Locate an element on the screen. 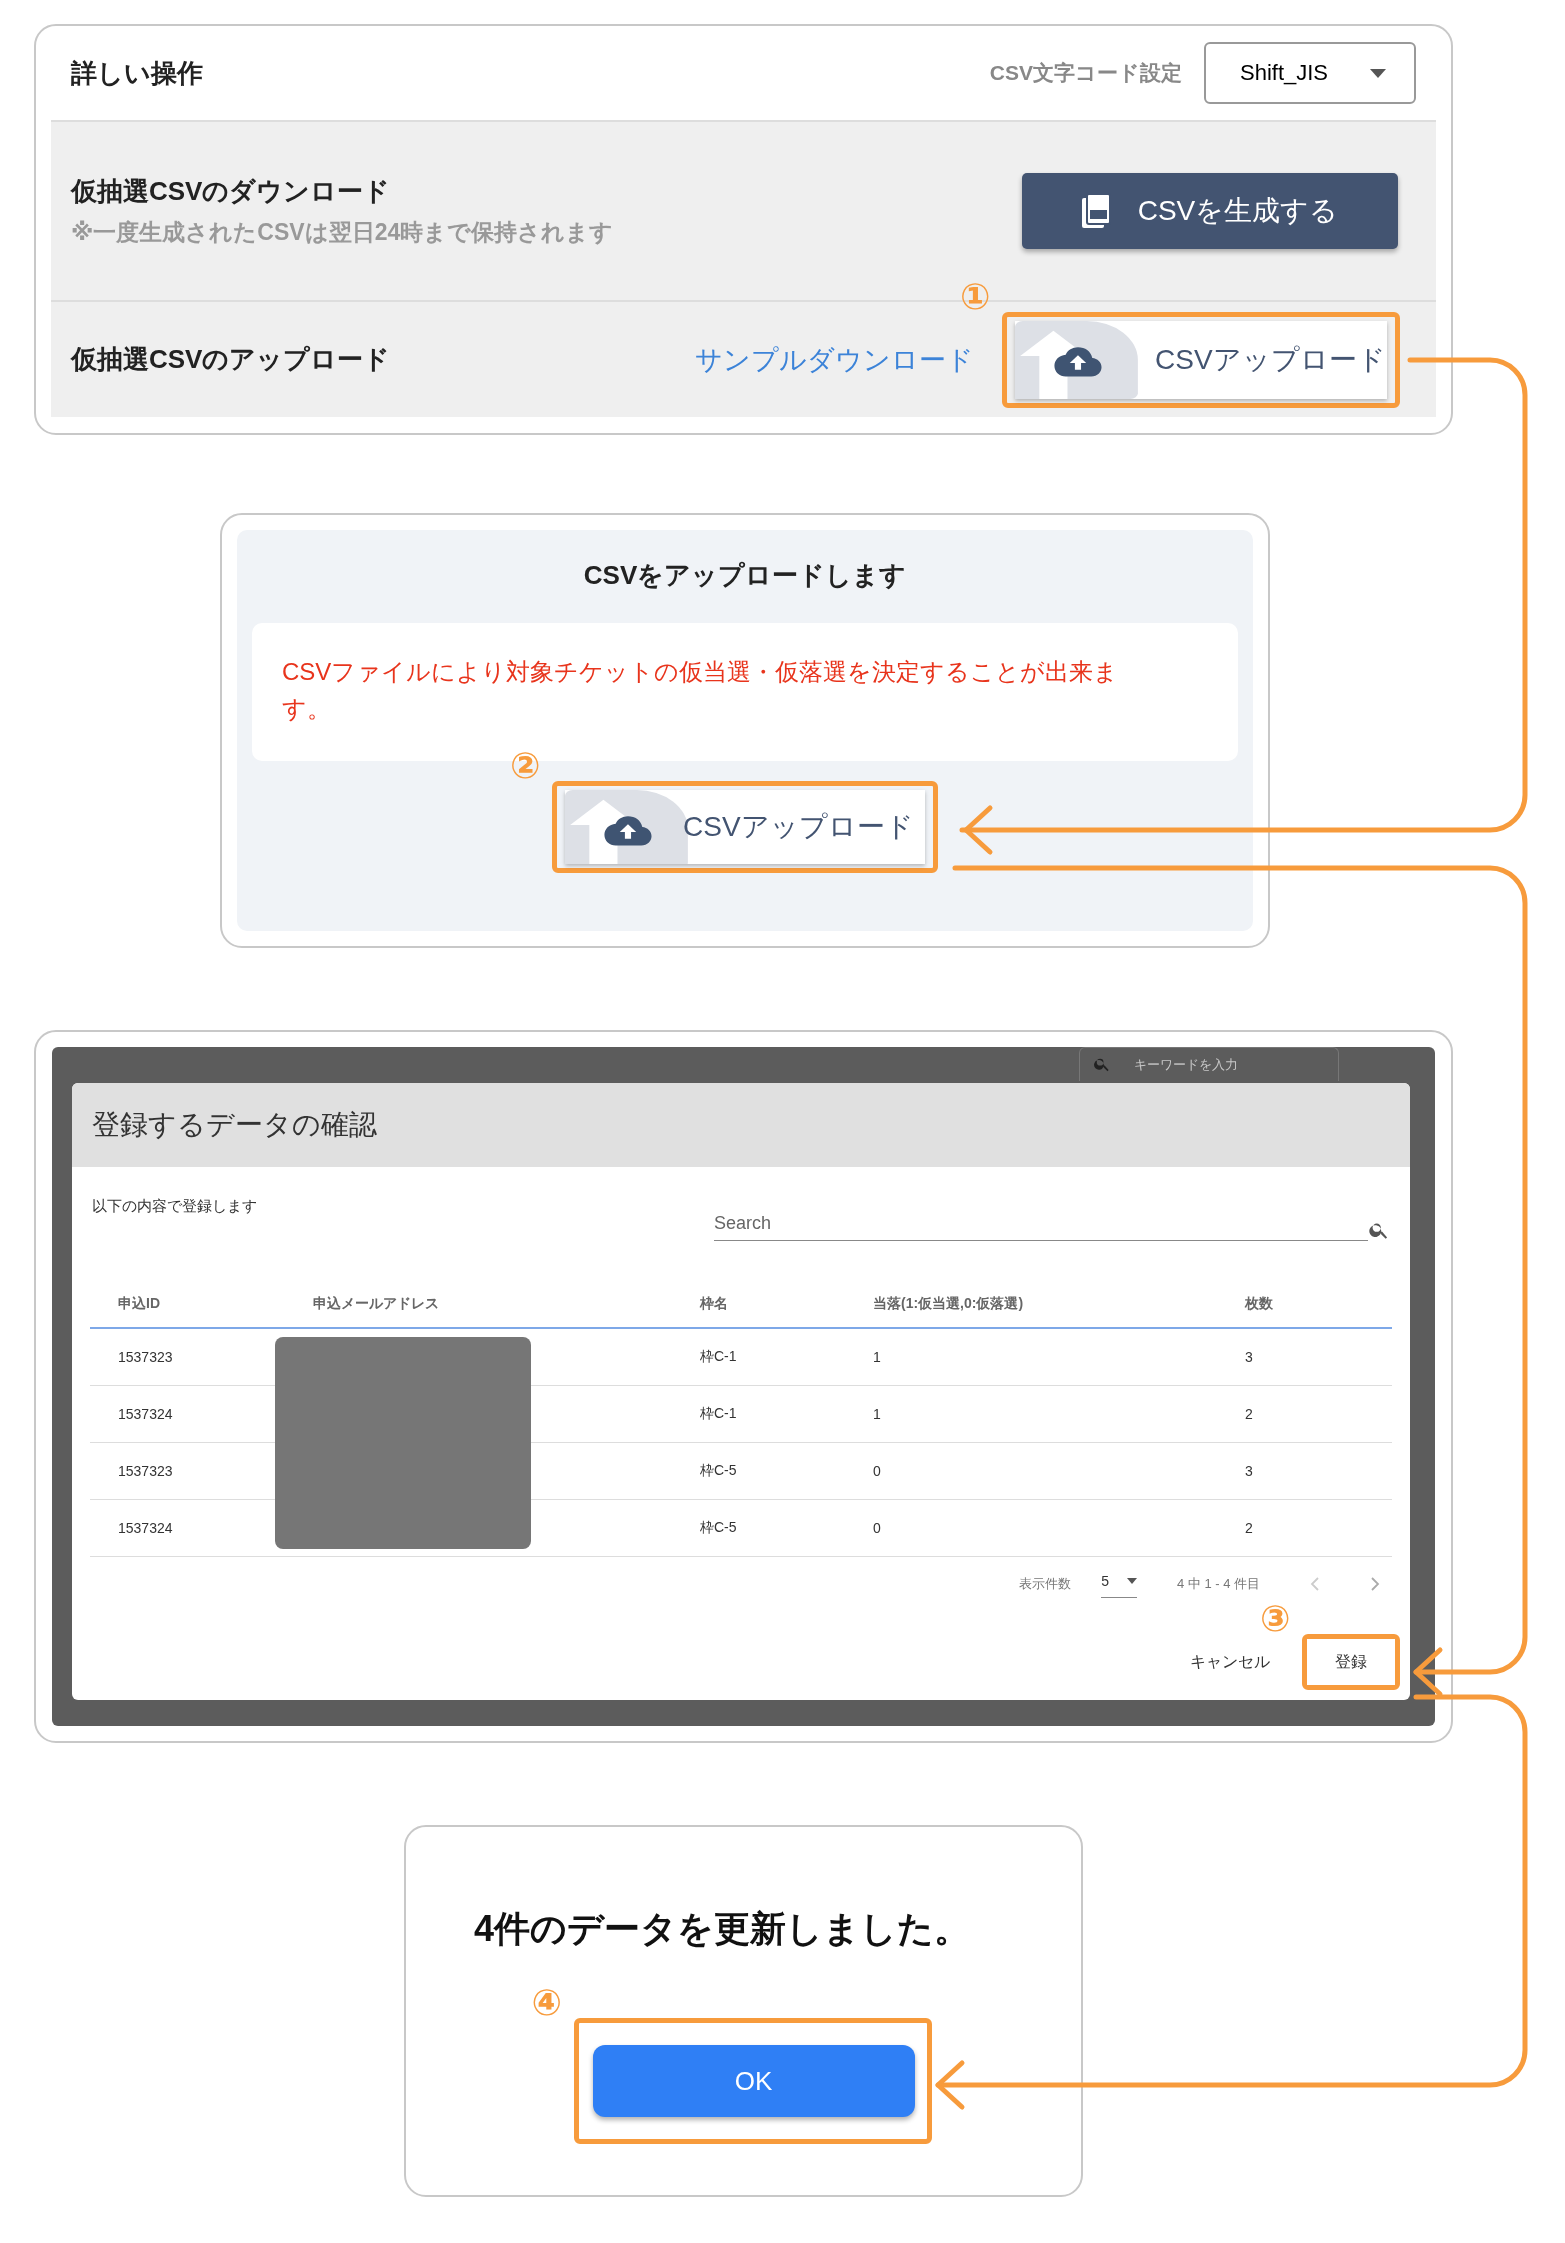 This screenshot has width=1565, height=2243. rows-per-page-label: 表示件数 is located at coordinates (1045, 1583).